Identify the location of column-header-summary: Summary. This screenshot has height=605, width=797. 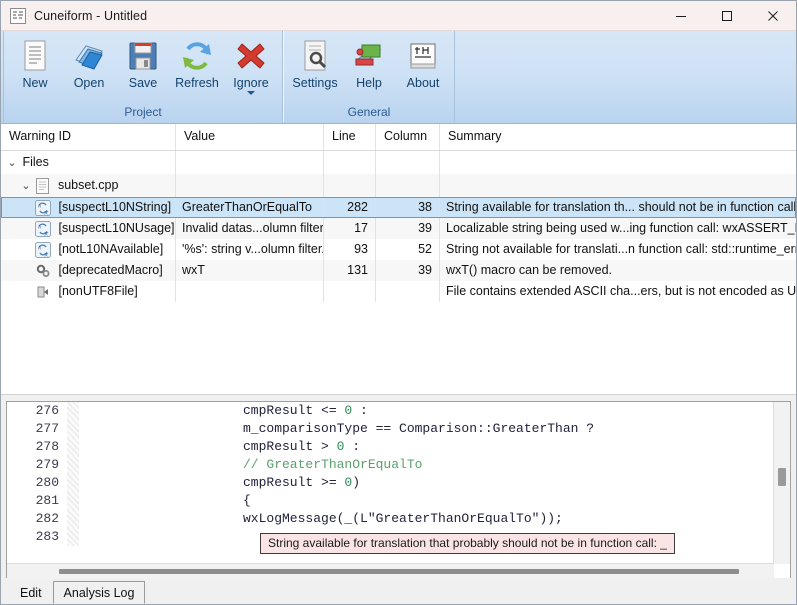
(618, 137).